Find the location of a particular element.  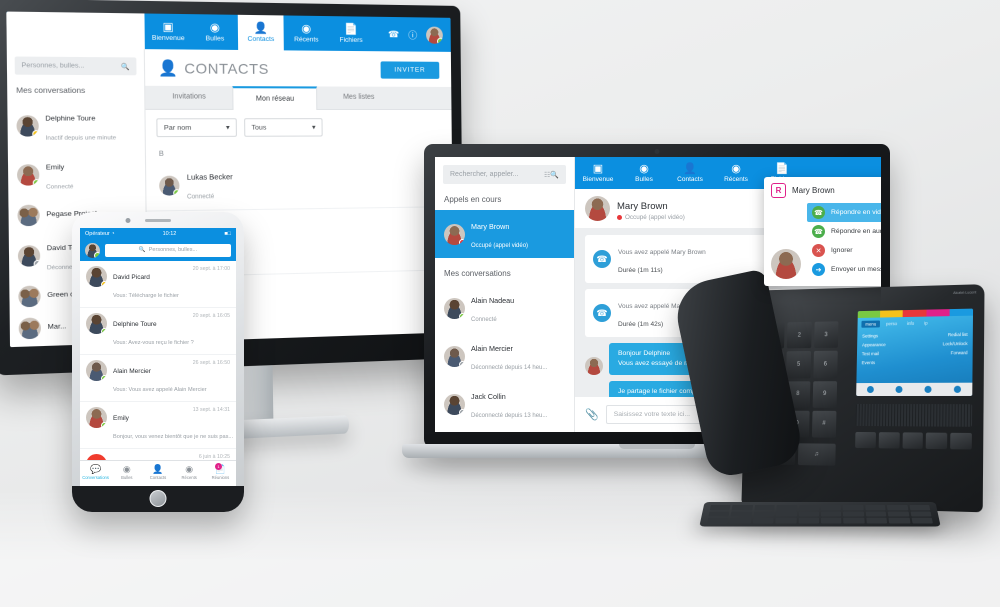

menu-item-redial-list: Redial list is located at coordinates (955, 334).